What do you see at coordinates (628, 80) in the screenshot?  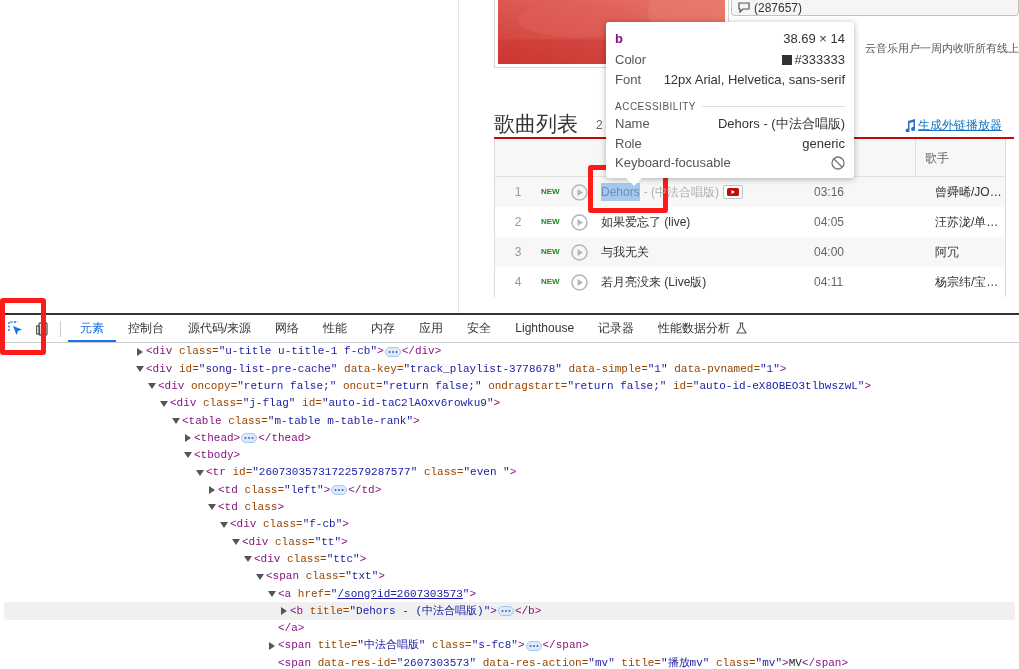 I see `property-label: Font` at bounding box center [628, 80].